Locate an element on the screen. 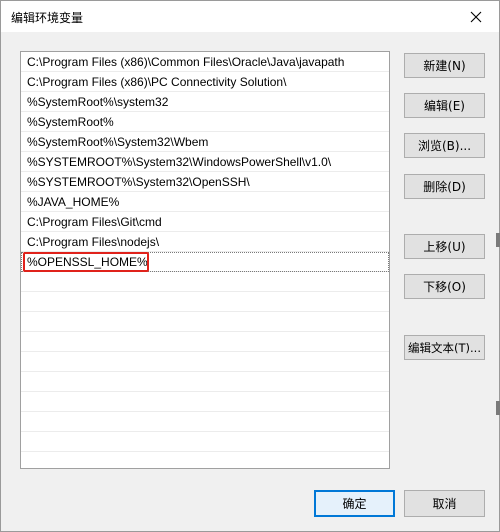 This screenshot has width=500, height=532. list-item: %SYSTEMROOT%\System32\OpenSSH\ is located at coordinates (205, 182).